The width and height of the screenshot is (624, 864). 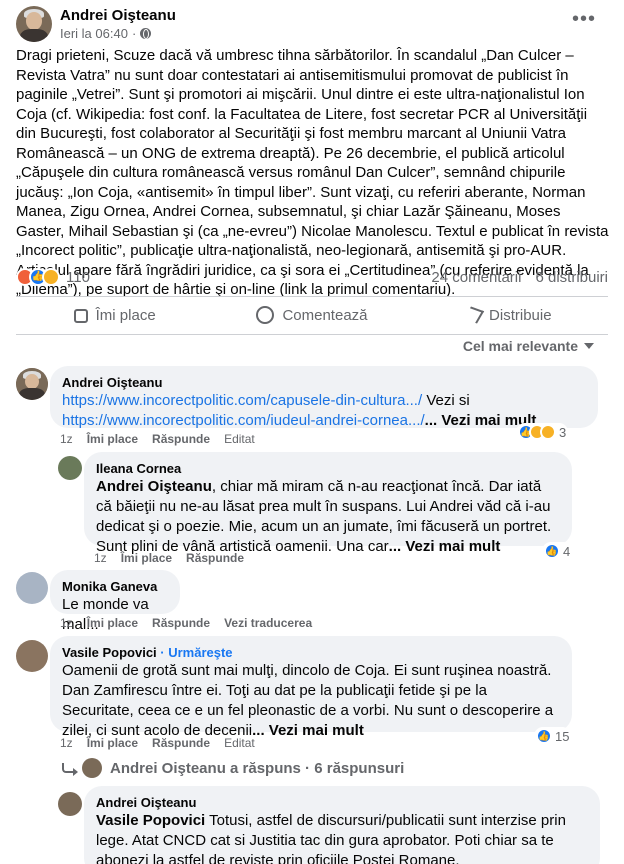 I want to click on comment-reactions: 👍 3, so click(x=542, y=432).